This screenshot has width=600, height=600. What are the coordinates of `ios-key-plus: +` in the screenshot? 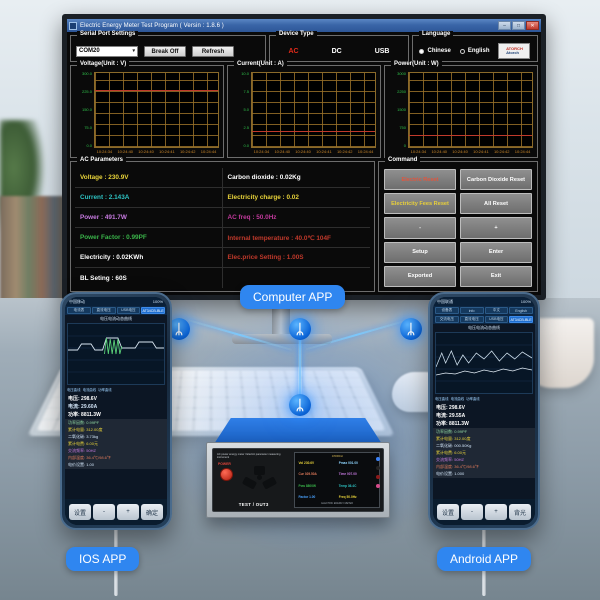 It's located at (128, 512).